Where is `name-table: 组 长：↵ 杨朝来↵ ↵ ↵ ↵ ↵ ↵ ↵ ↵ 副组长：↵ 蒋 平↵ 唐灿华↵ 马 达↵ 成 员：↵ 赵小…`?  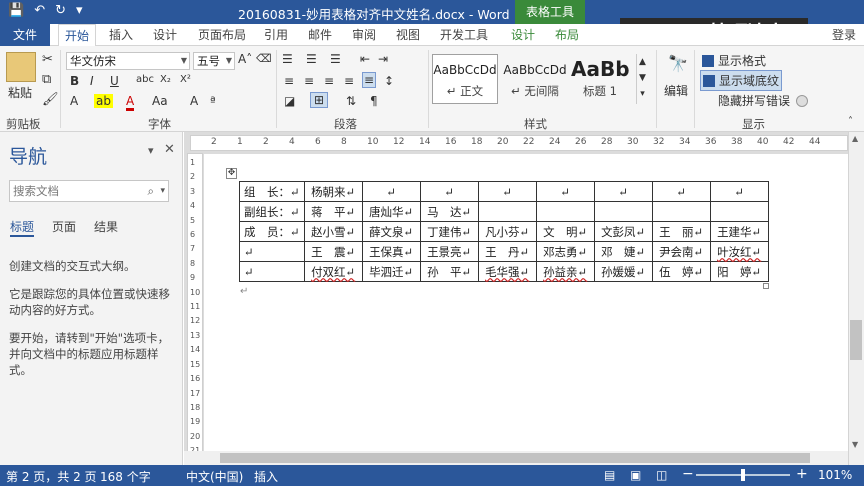
name-table: 组 长：↵ 杨朝来↵ ↵ ↵ ↵ ↵ ↵ ↵ ↵ 副组长：↵ 蒋 平↵ 唐灿华↵ 马 达↵ 成 员：↵ 赵小… is located at coordinates (504, 231).